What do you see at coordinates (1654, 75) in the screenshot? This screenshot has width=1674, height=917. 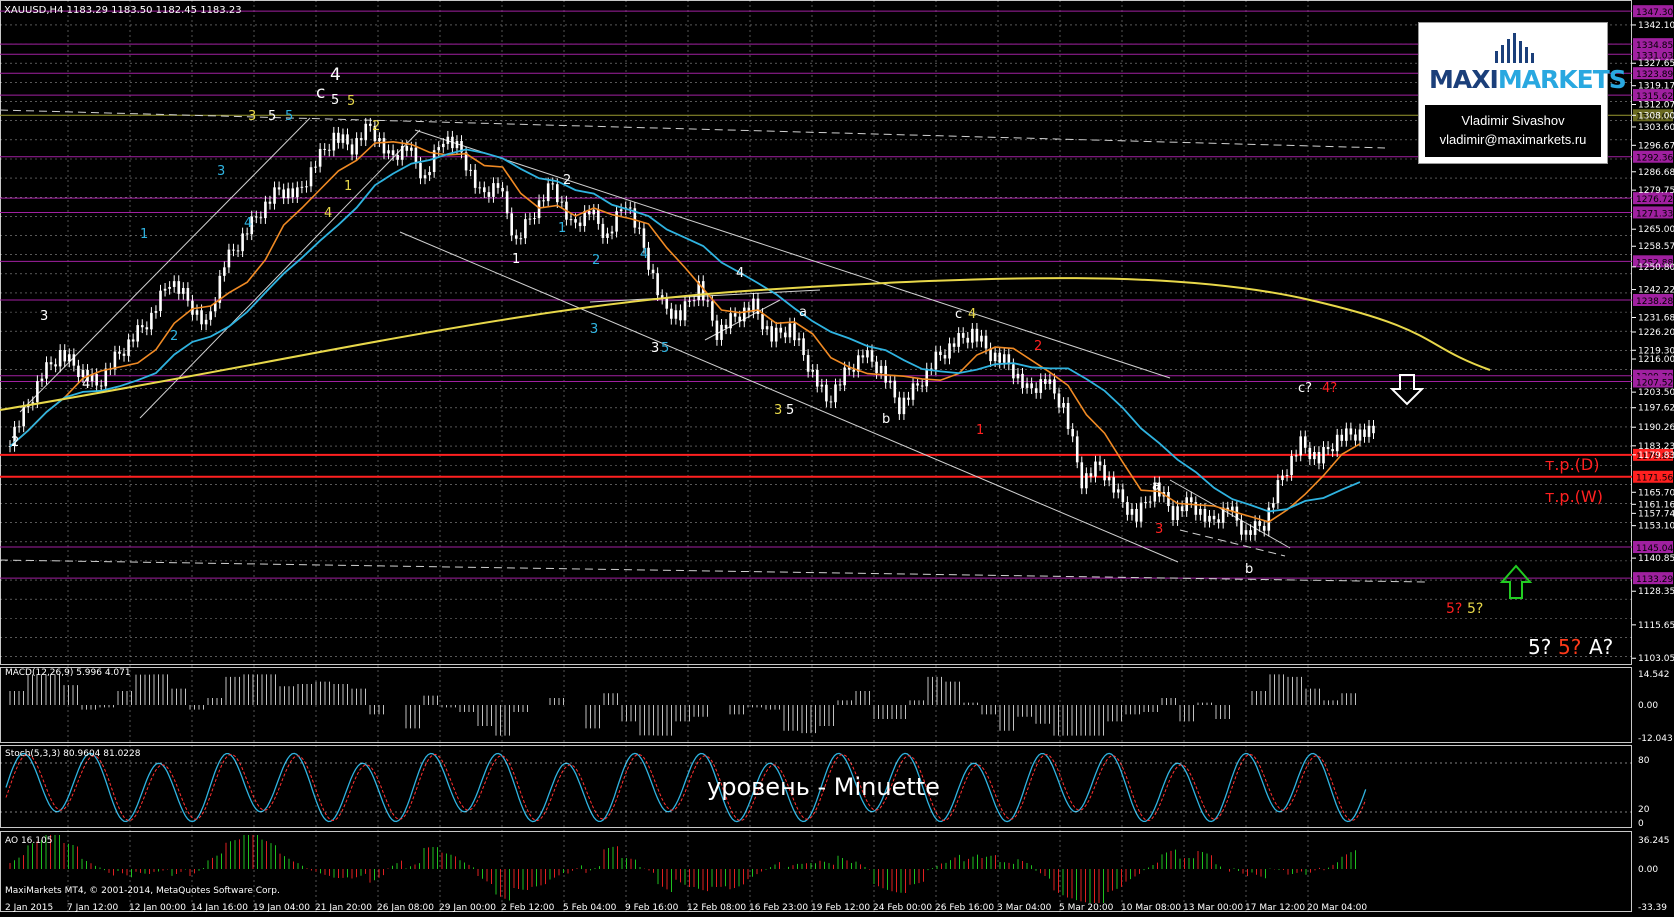 I see `level-tag-text: 1323.89` at bounding box center [1654, 75].